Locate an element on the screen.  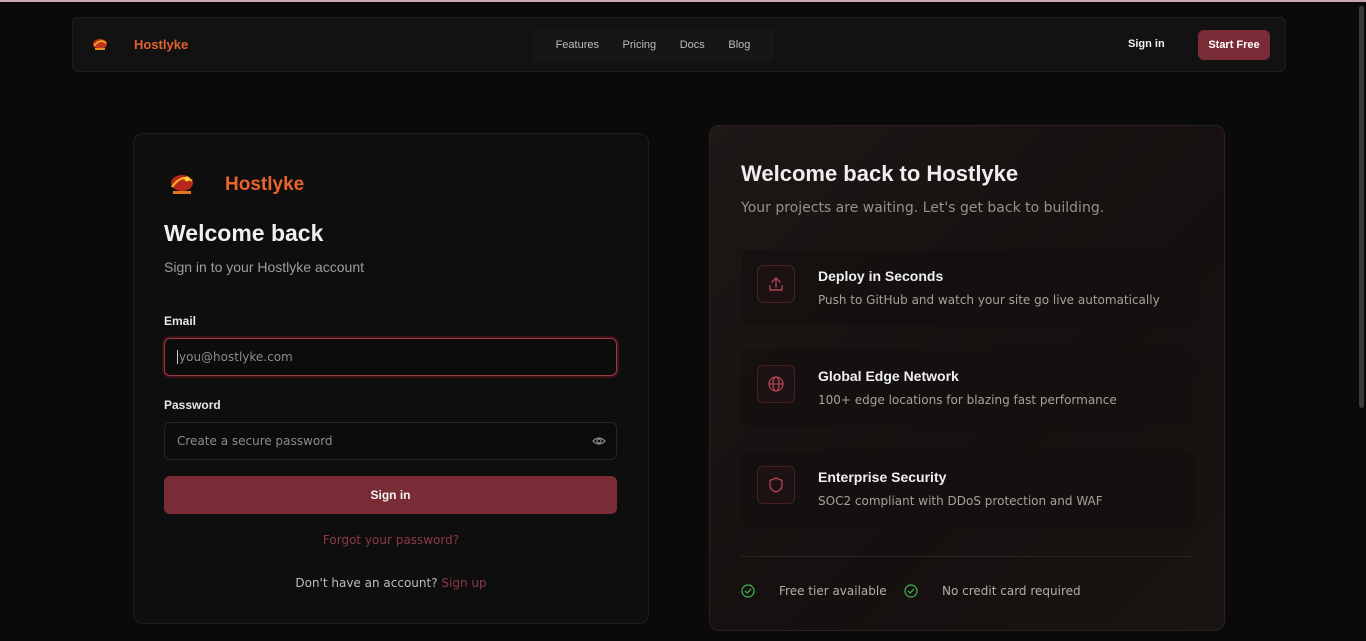
nav-links: Features Pricing Docs Blog is located at coordinates (653, 45).